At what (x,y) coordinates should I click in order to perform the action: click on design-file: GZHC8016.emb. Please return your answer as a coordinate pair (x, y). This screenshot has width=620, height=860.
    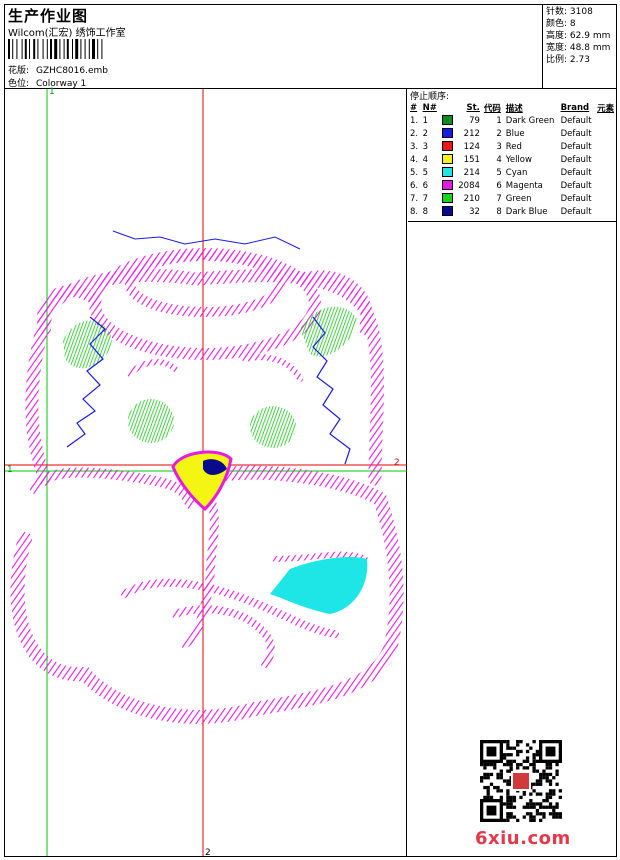
    Looking at the image, I should click on (72, 71).